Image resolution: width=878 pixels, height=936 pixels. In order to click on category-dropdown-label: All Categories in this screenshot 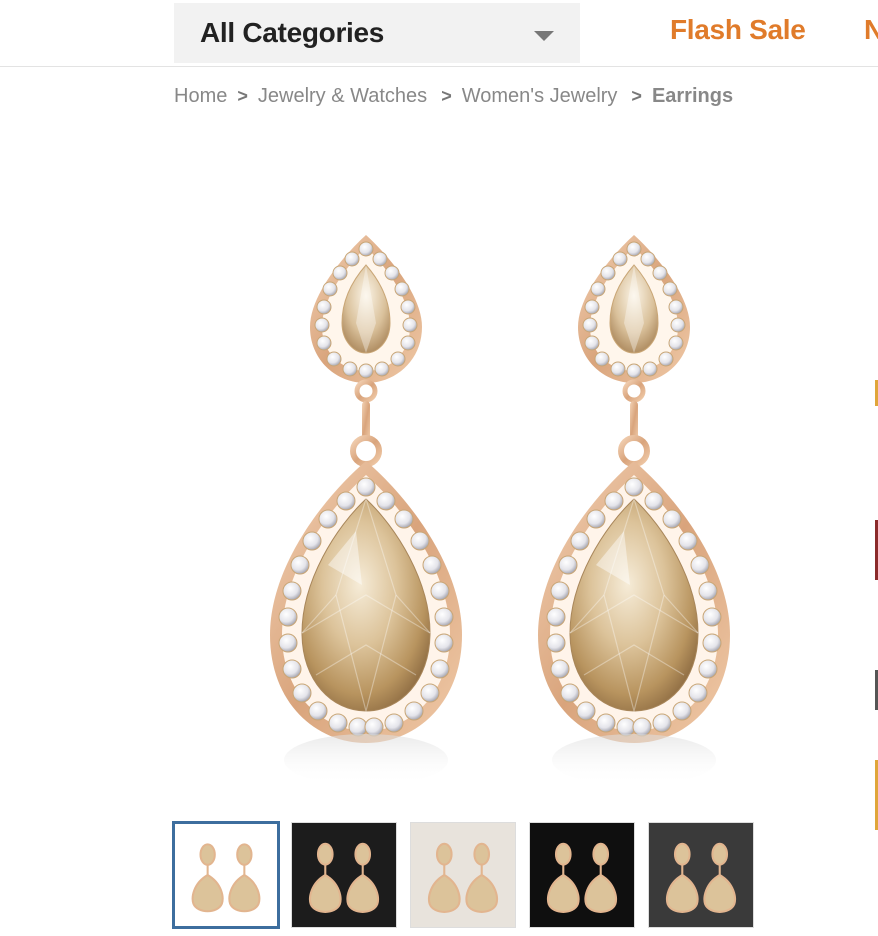, I will do `click(292, 32)`.